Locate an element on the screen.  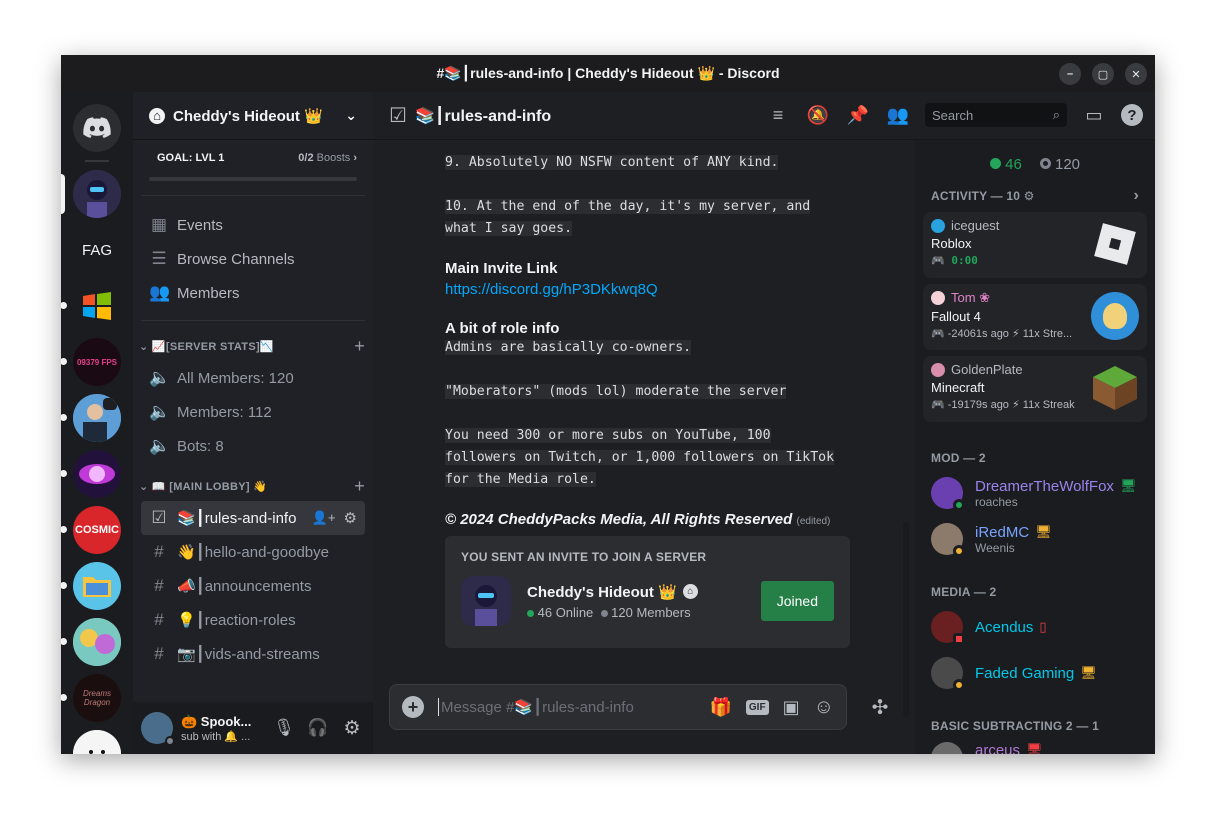
help-icon: ? is located at coordinates (1132, 115).